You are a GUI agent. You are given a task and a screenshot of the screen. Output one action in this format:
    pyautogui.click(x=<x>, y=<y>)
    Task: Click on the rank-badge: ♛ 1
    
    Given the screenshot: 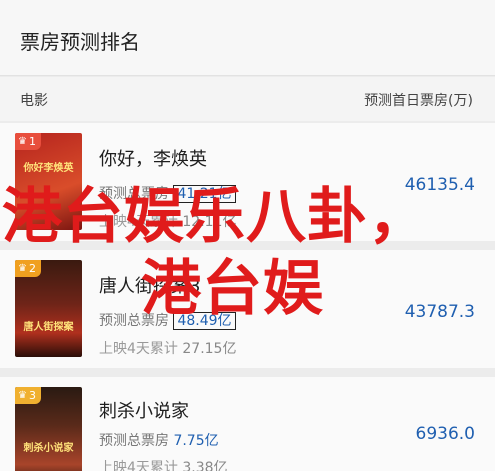 What is the action you would take?
    pyautogui.click(x=28, y=141)
    